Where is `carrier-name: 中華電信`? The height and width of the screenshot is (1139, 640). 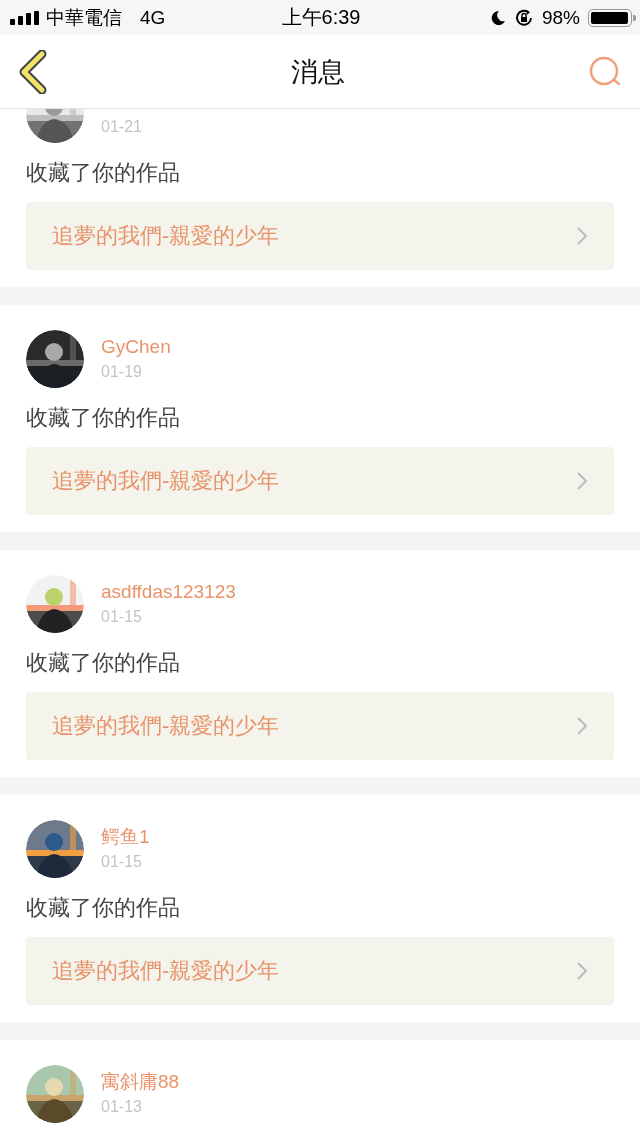
carrier-name: 中華電信 is located at coordinates (84, 17).